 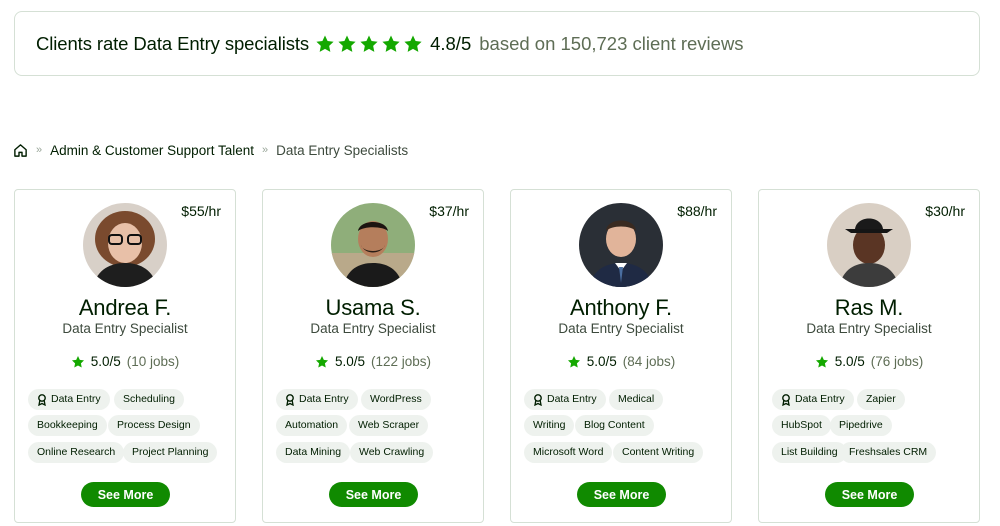 I want to click on freelancer-rating: 5.0/5 (122 jobs), so click(x=373, y=361).